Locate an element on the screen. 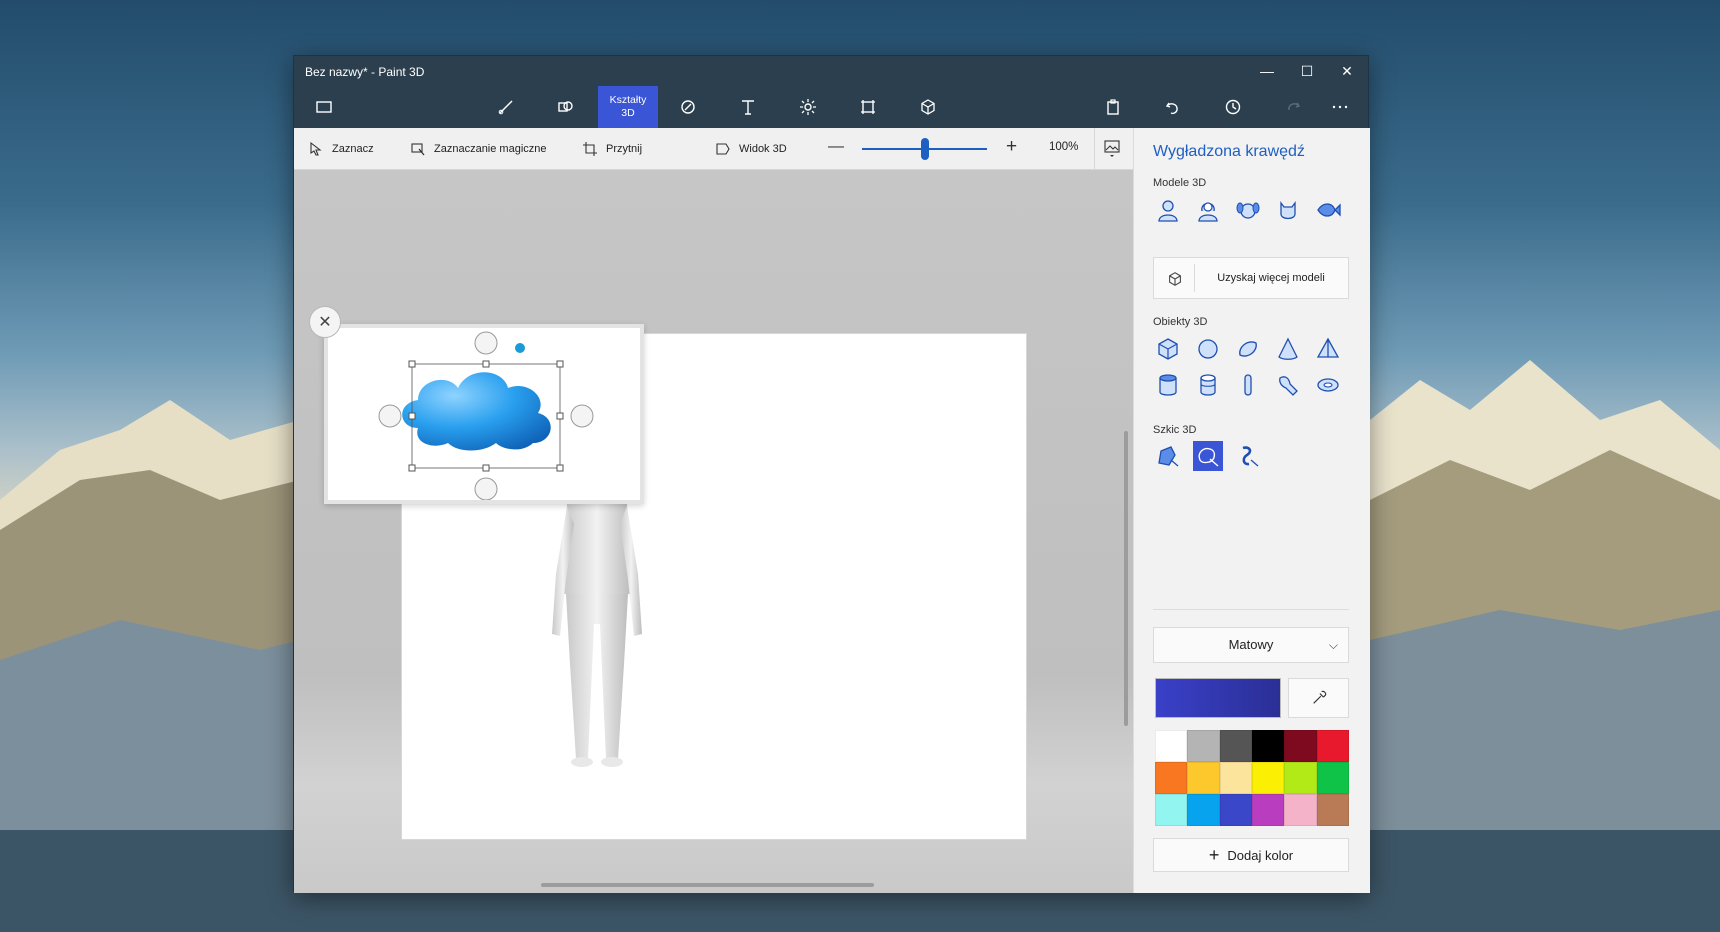 The height and width of the screenshot is (932, 1720). image-view-icon is located at coordinates (1112, 149).